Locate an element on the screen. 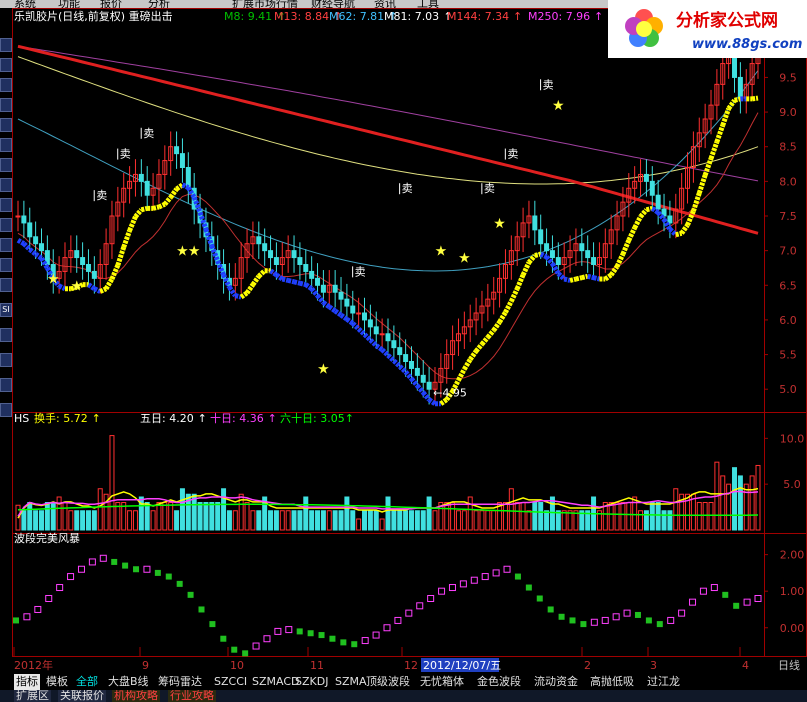 Image resolution: width=807 pixels, height=702 pixels. menu-item-6: 资讯 is located at coordinates (385, 4).